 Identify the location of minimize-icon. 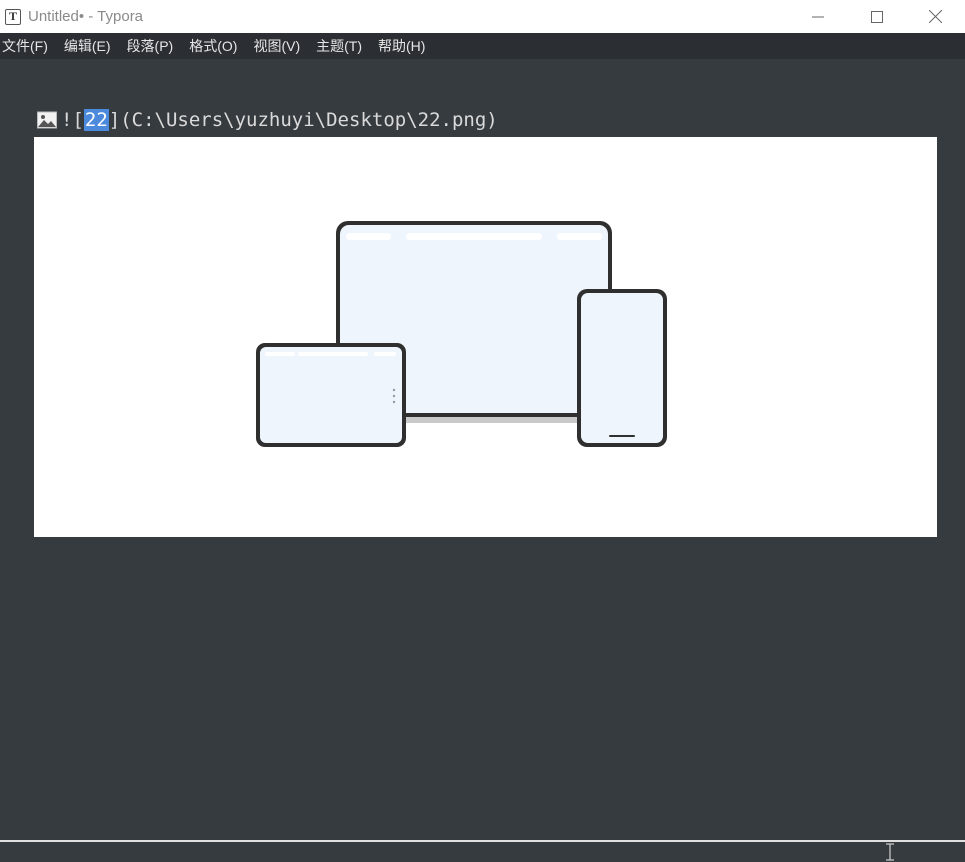
(817, 16).